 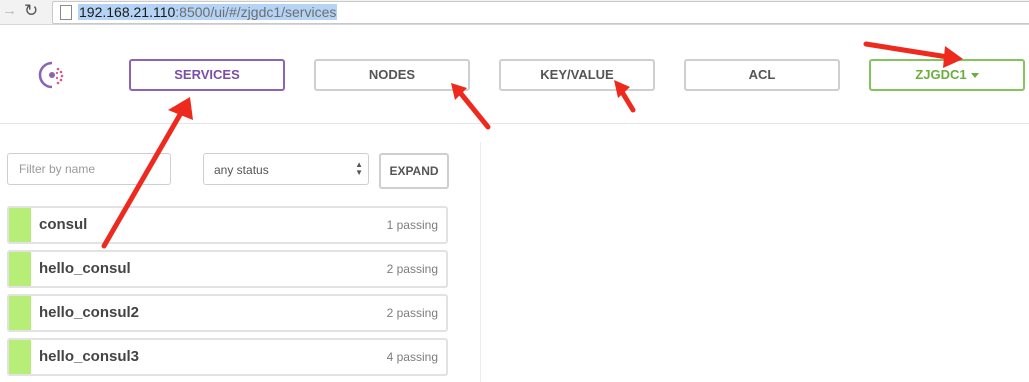 I want to click on service-row-consul: consul 1 passing, so click(x=227, y=225).